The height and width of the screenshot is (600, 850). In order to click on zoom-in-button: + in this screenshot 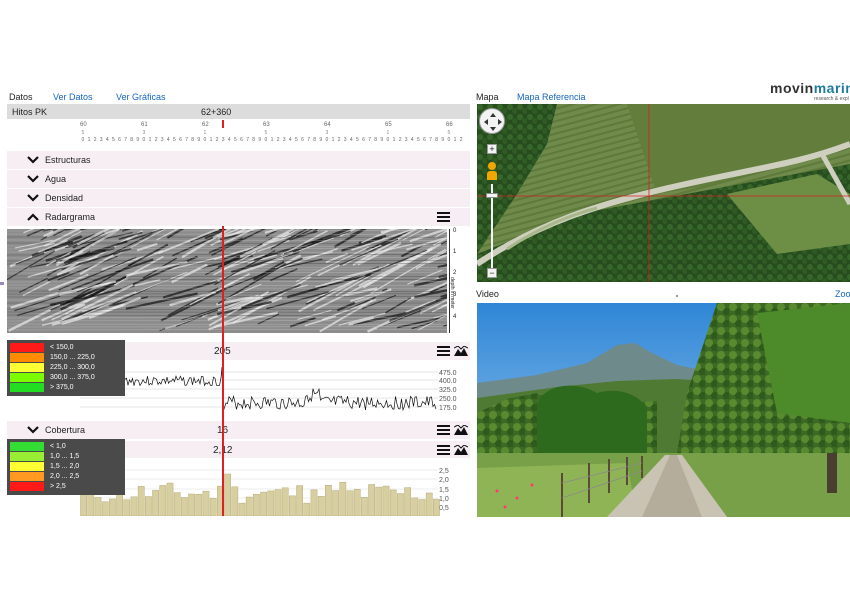, I will do `click(492, 149)`.